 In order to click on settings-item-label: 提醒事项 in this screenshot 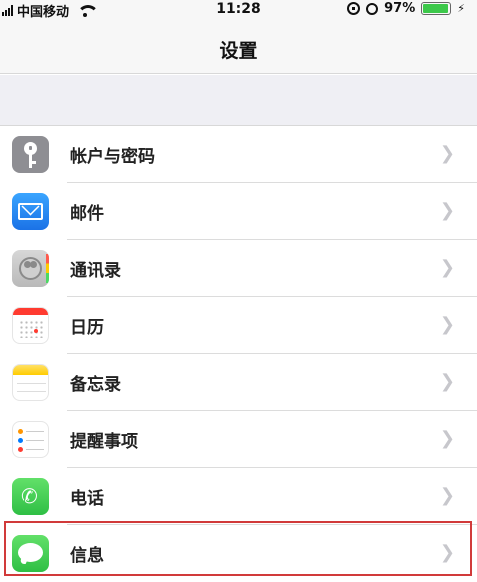, I will do `click(104, 442)`.